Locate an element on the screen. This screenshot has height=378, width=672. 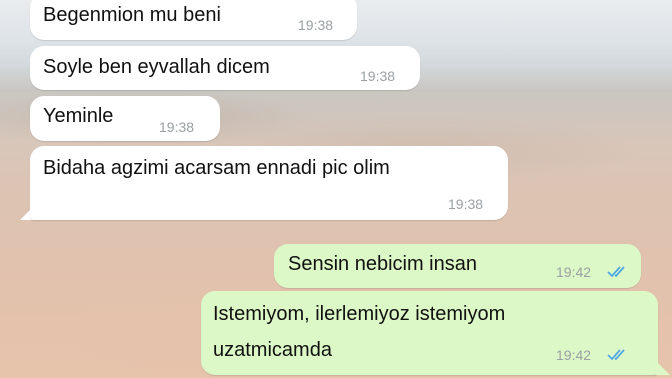
message-text: Soyle ben eyvallah dicem is located at coordinates (156, 67).